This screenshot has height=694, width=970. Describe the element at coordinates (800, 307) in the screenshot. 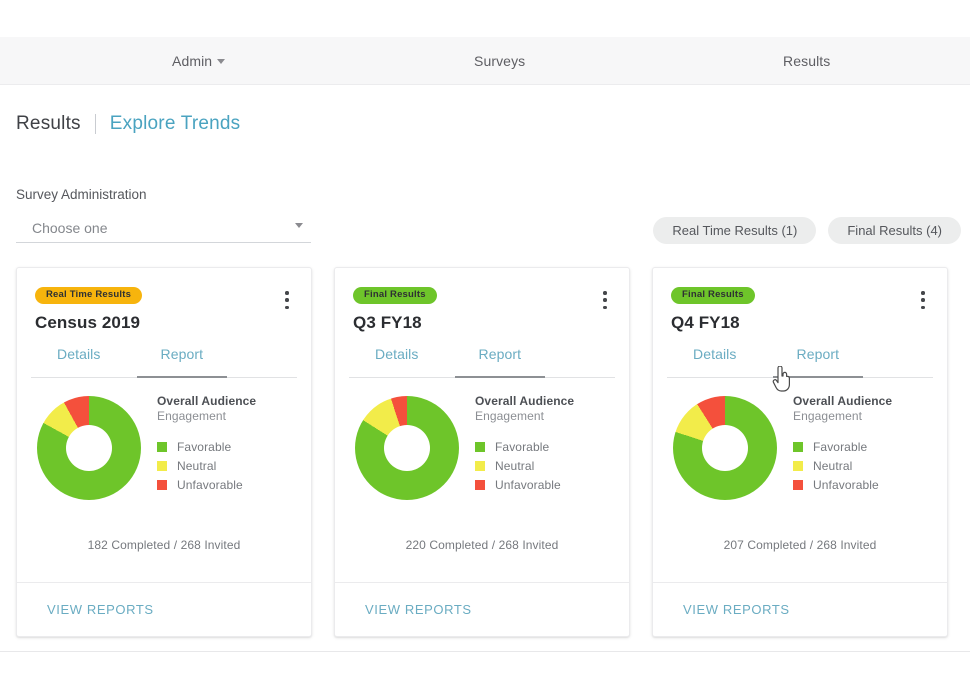

I see `card-header: Final Results Q4 FY18` at that location.